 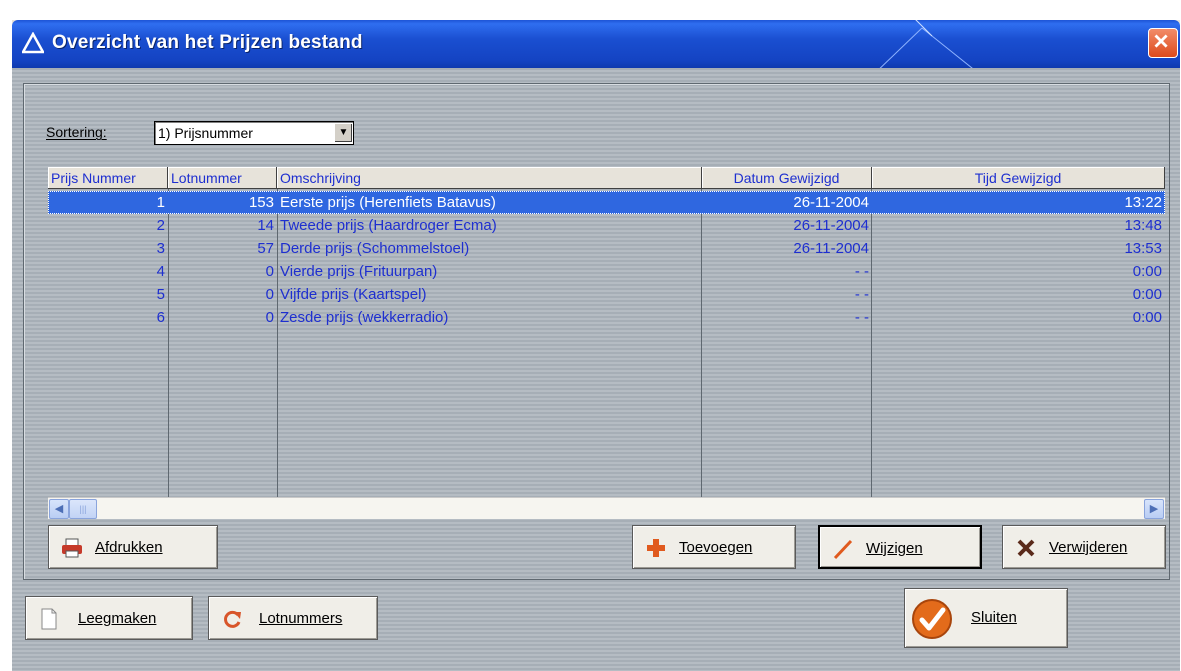 I want to click on lot-numbers-button: Lotnummers, so click(x=293, y=618).